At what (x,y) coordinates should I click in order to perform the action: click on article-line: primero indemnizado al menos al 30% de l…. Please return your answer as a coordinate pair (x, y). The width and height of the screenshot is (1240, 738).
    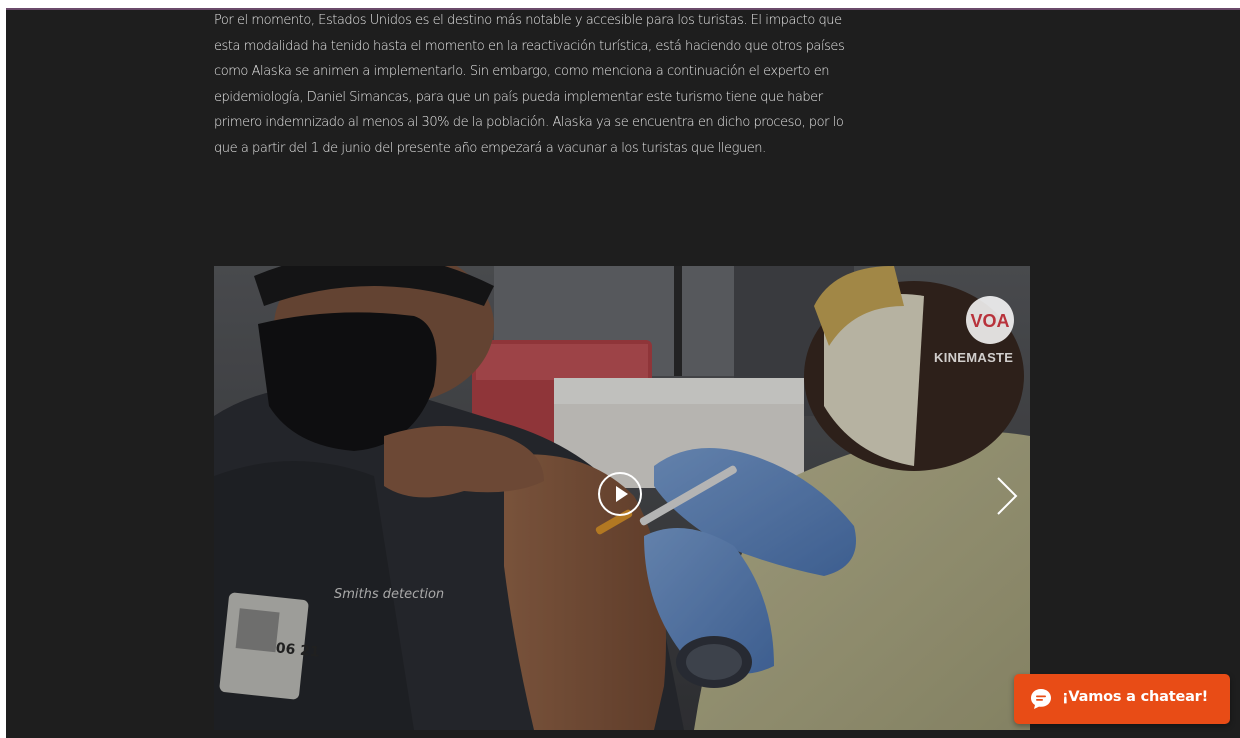
    Looking at the image, I should click on (529, 123).